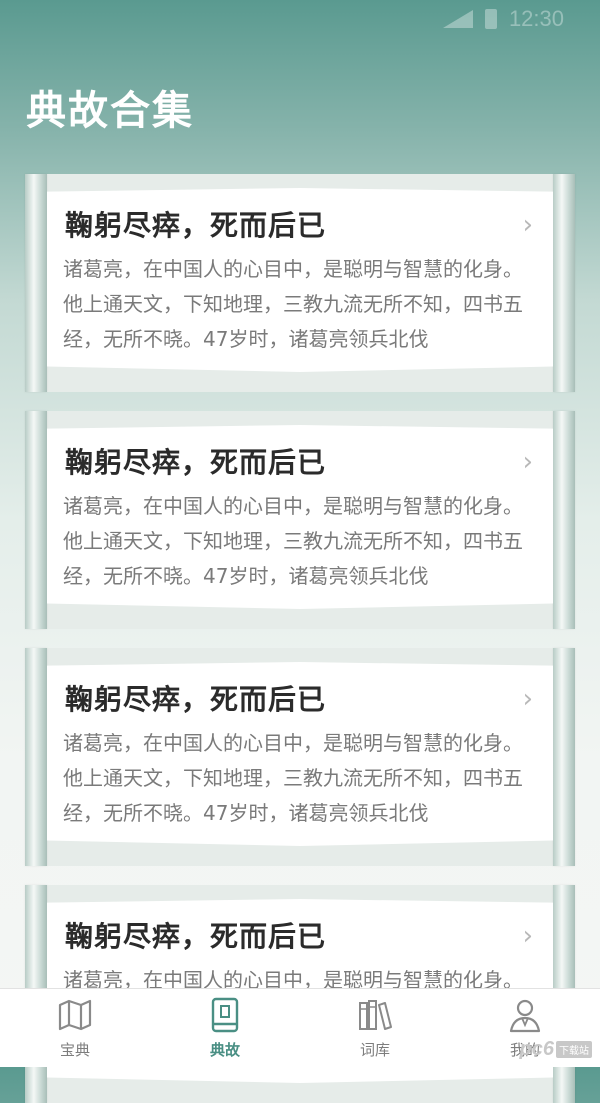  What do you see at coordinates (490, 19) in the screenshot?
I see `battery-icon` at bounding box center [490, 19].